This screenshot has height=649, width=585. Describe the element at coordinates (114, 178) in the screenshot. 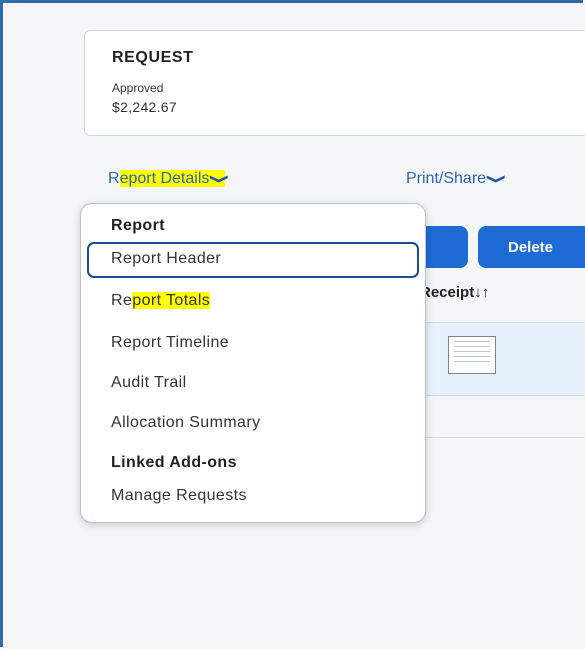

I see `report-details-label-start: R` at that location.